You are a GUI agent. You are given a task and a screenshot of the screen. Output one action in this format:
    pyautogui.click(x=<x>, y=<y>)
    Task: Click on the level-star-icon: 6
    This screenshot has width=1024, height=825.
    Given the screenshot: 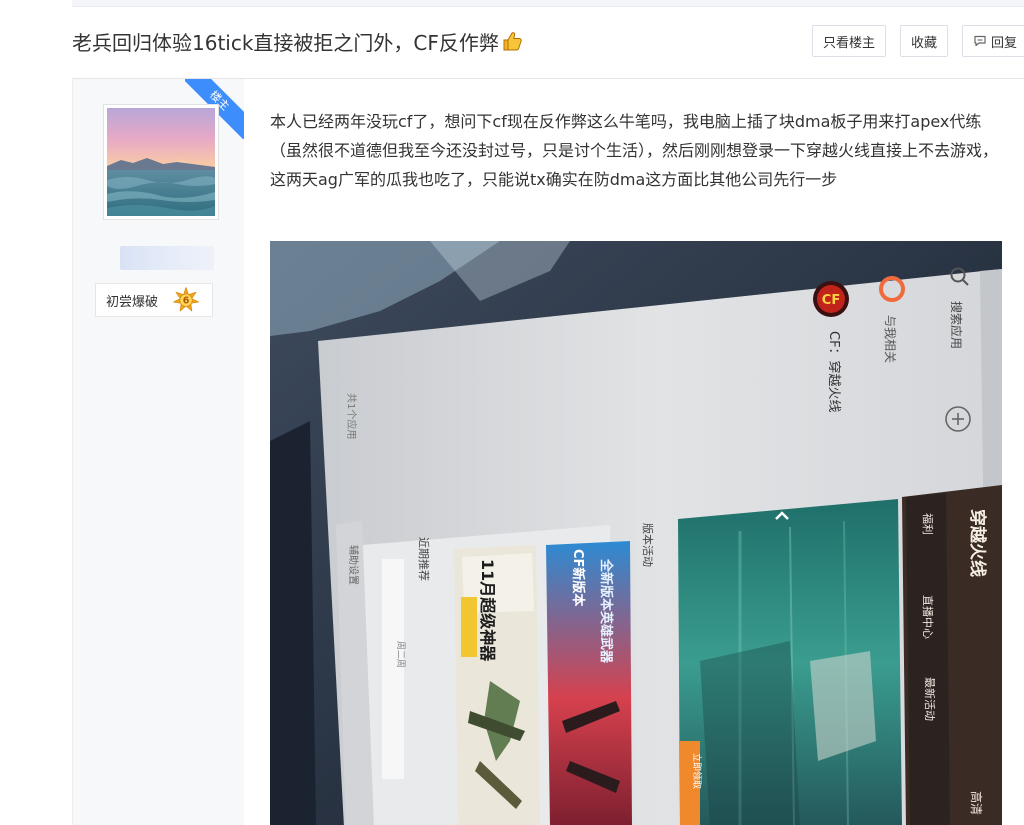 What is the action you would take?
    pyautogui.click(x=186, y=299)
    